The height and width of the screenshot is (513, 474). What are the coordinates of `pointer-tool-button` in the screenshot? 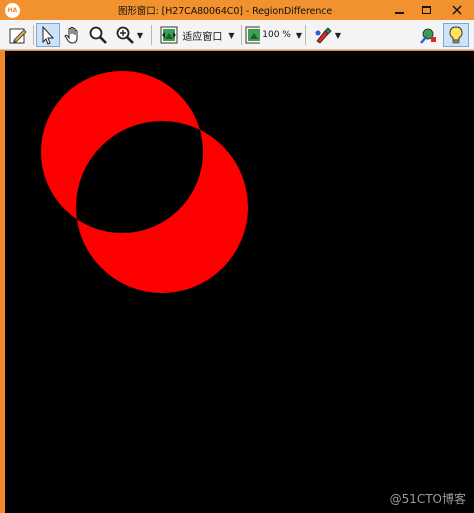 It's located at (48, 35).